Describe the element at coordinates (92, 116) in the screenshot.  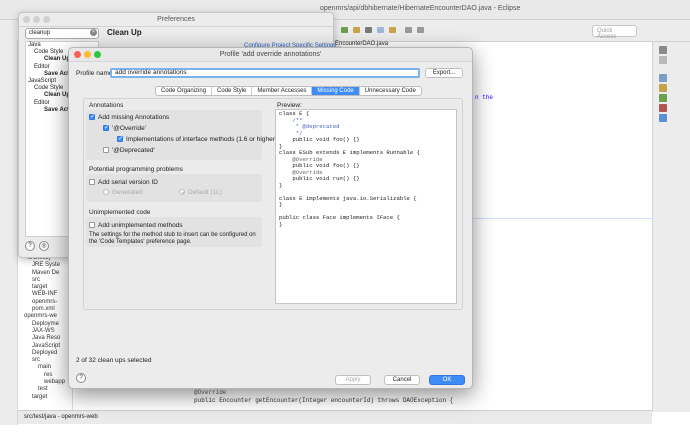
I see `add-missing-annotations-checkbox` at that location.